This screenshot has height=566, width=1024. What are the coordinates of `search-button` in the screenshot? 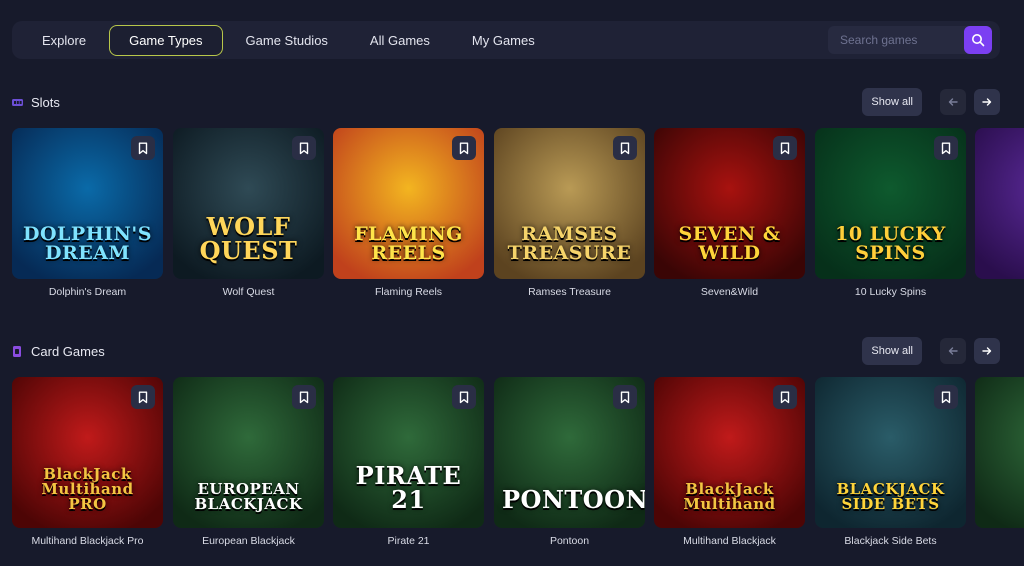 It's located at (978, 40).